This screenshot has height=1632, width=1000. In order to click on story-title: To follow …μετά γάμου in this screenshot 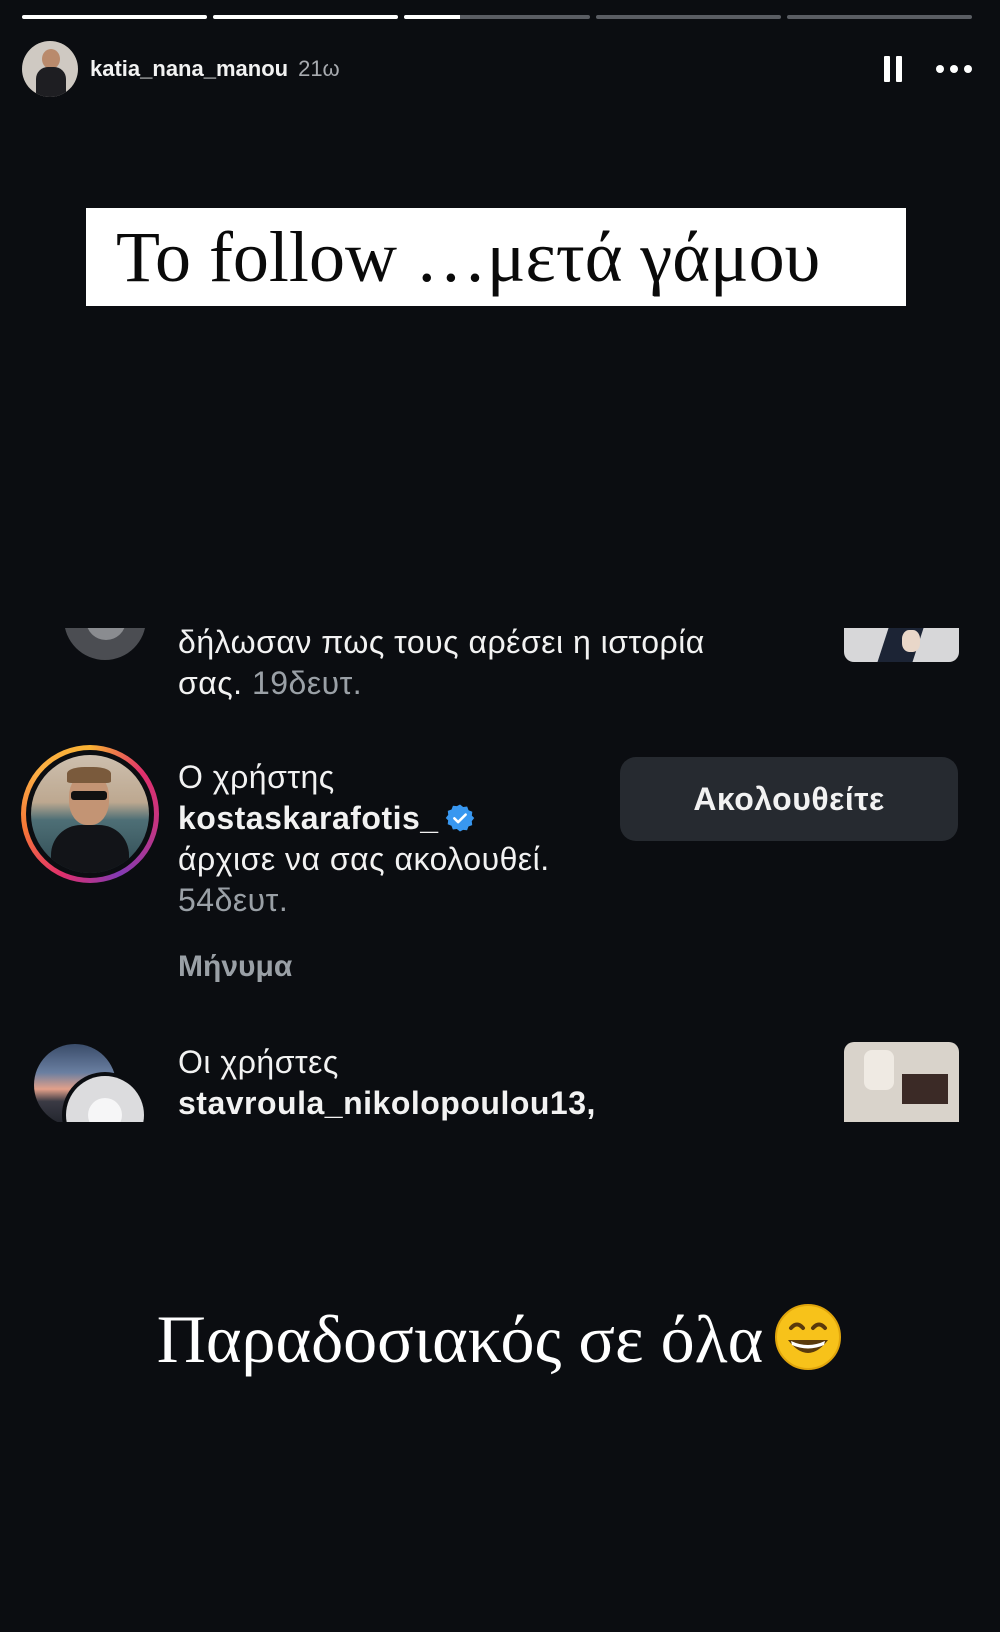, I will do `click(468, 256)`.